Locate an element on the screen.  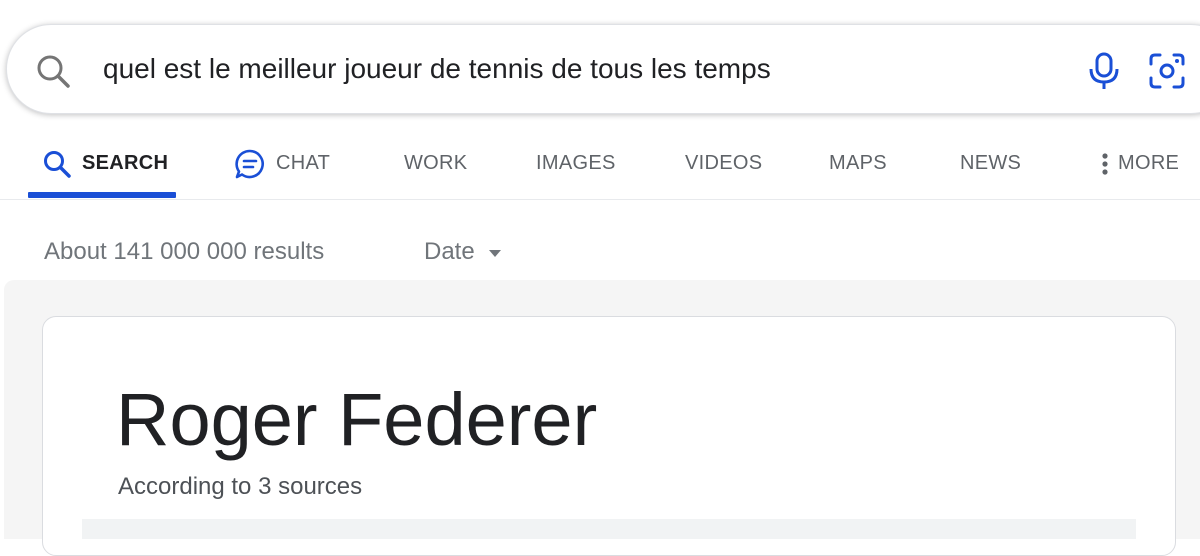
tab-label: IMAGES is located at coordinates (576, 163).